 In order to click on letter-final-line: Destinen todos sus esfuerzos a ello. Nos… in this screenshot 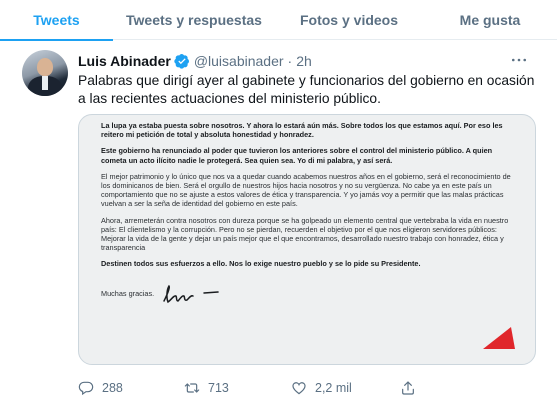, I will do `click(261, 264)`.